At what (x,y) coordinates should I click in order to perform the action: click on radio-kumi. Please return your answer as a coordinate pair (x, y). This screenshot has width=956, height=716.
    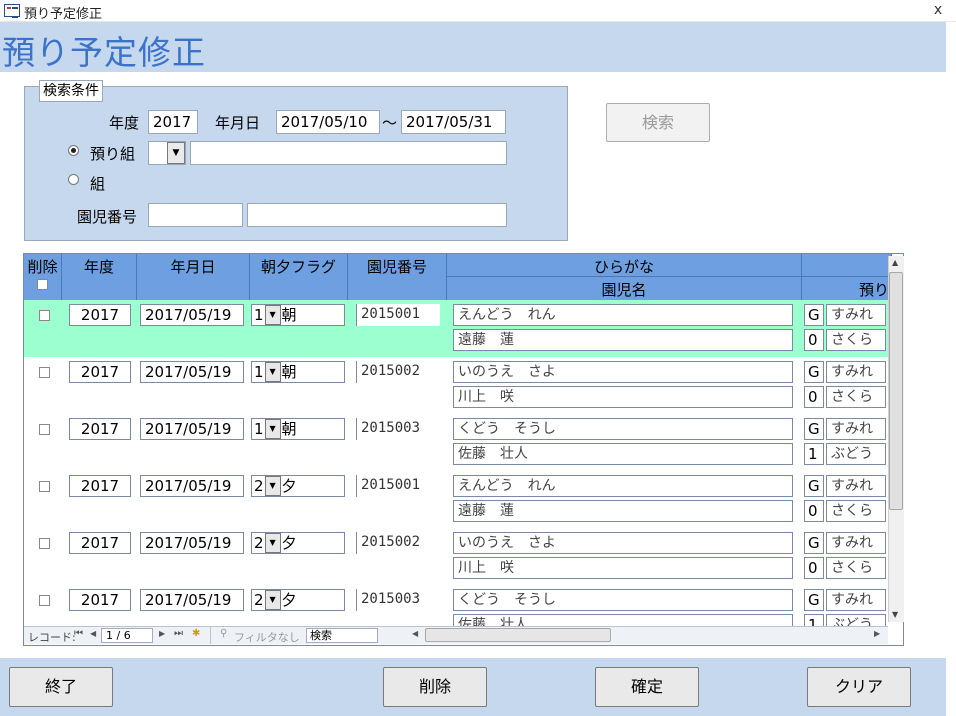
    Looking at the image, I should click on (73, 179).